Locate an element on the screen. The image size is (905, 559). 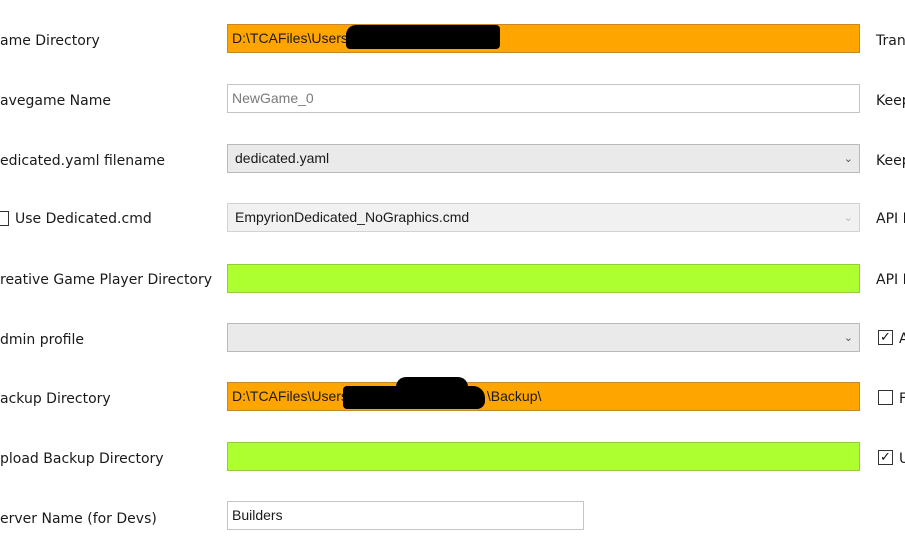
upload-backup-input is located at coordinates (543, 456).